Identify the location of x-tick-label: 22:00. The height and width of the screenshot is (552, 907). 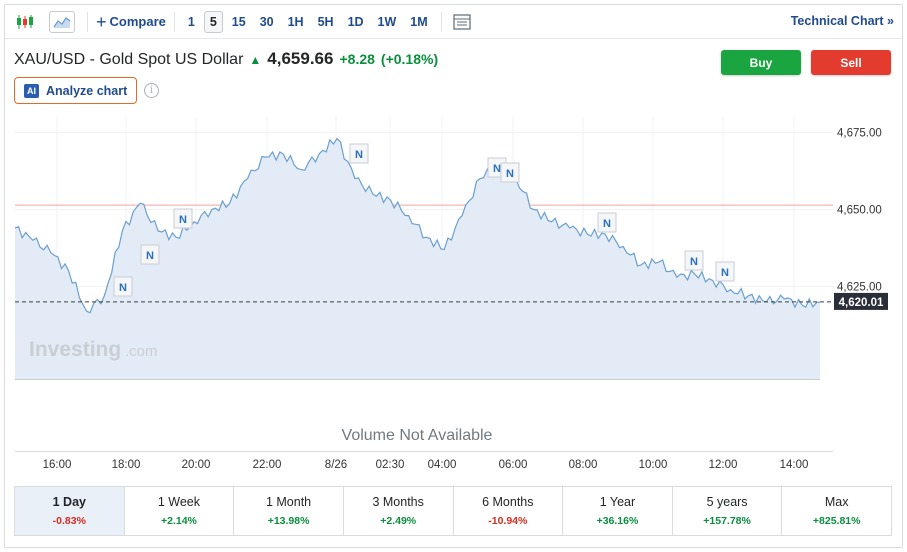
(267, 465).